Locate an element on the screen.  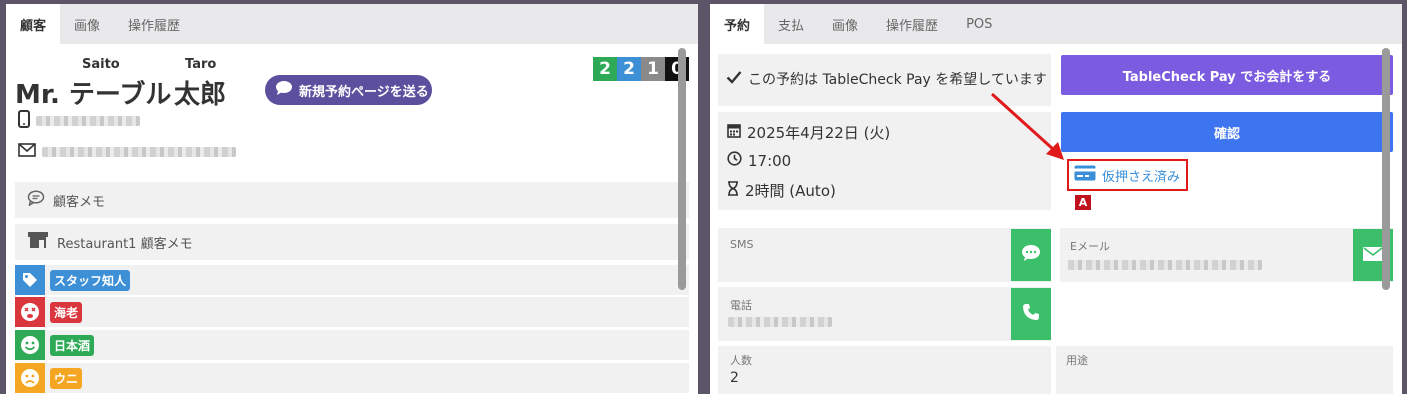
sms-button is located at coordinates (1031, 255).